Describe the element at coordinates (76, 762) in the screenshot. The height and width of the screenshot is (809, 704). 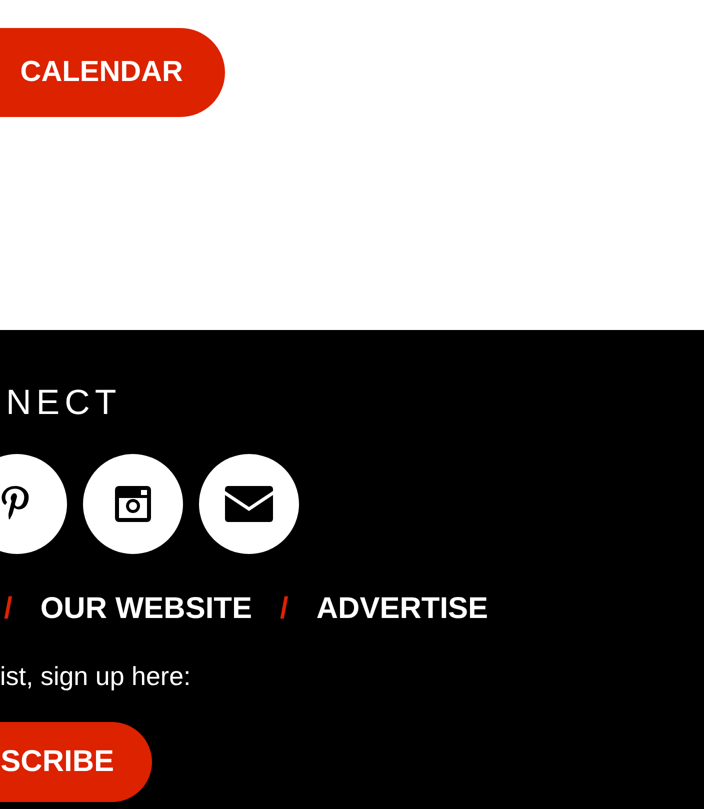
I see `subscribe-button: SCRIBE` at that location.